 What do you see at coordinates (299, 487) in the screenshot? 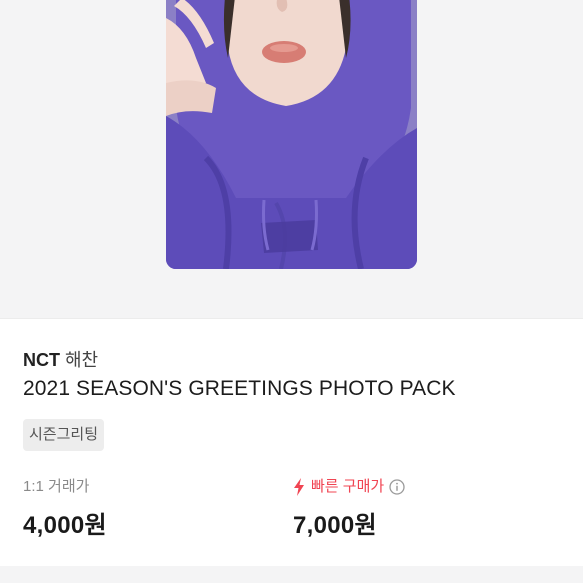
I see `lightning-bolt-icon` at bounding box center [299, 487].